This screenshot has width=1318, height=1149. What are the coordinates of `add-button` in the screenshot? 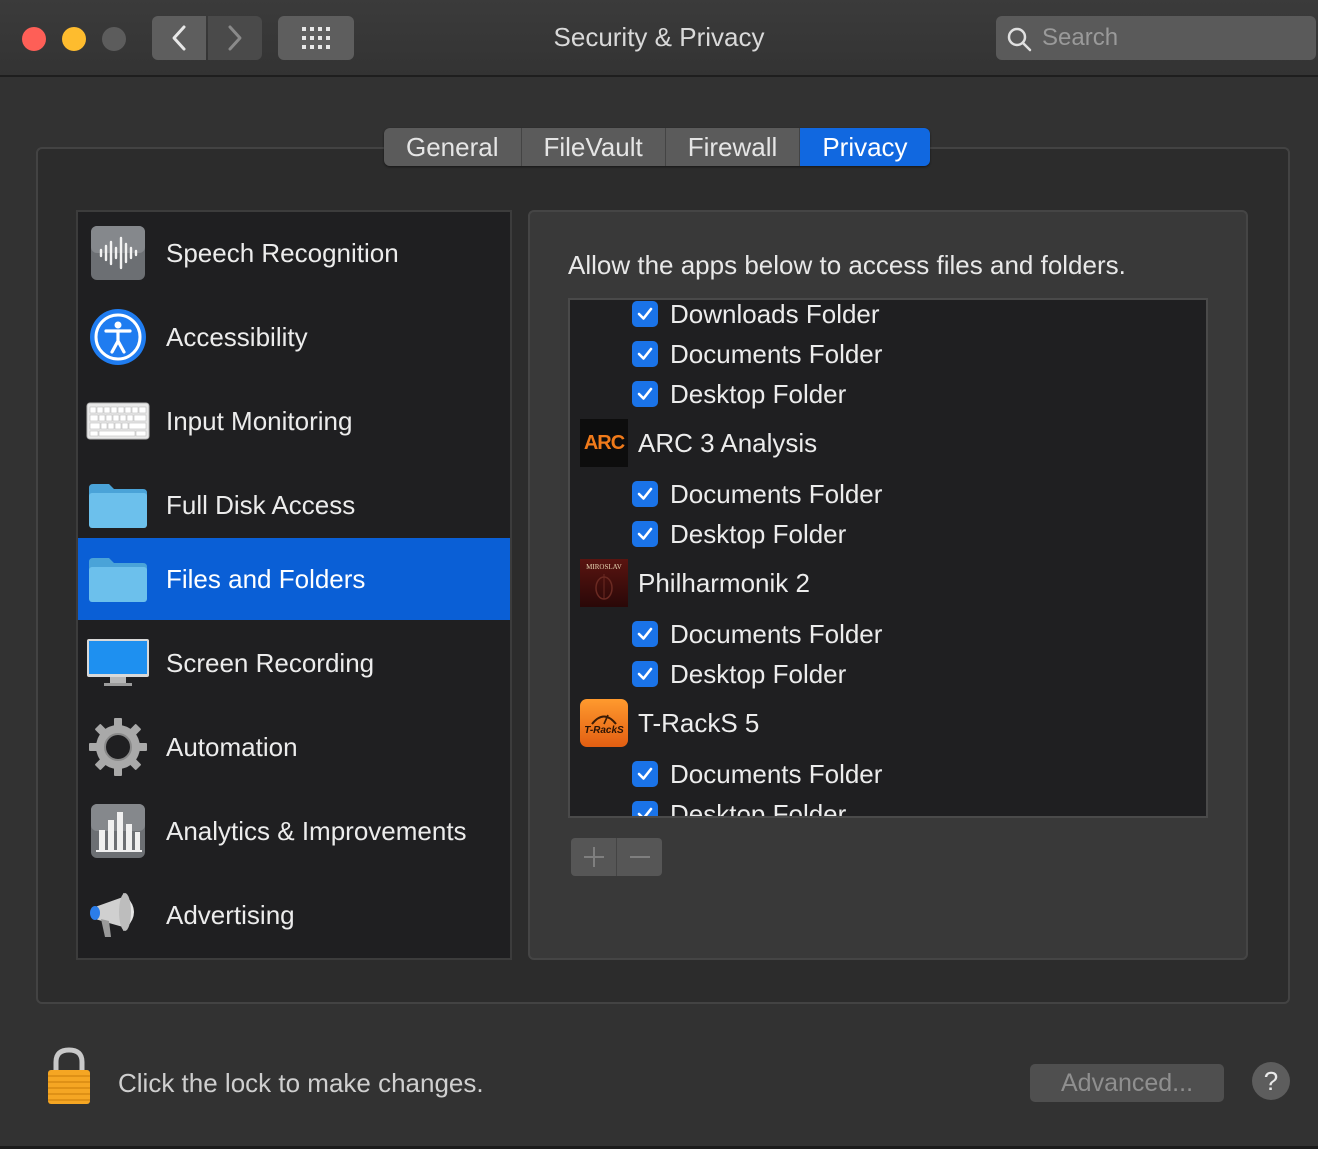 It's located at (594, 857).